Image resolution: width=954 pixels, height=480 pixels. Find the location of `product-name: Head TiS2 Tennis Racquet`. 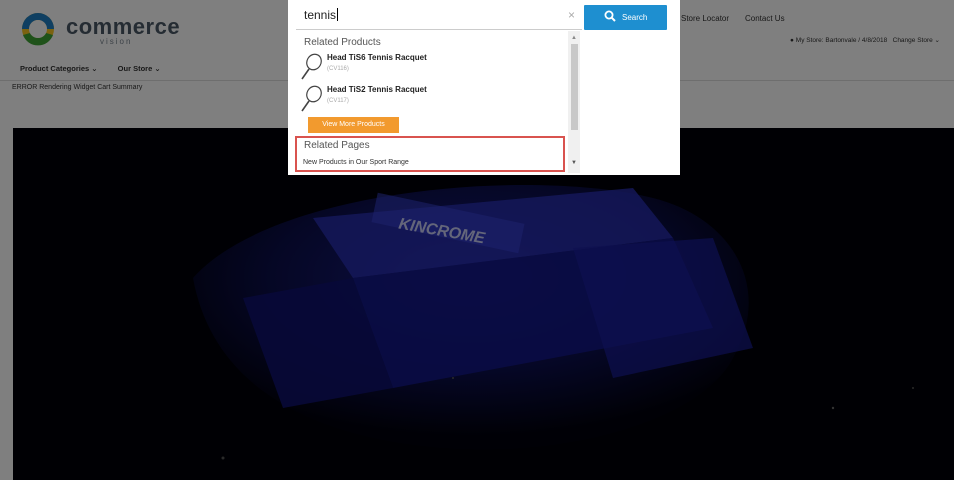

product-name: Head TiS2 Tennis Racquet is located at coordinates (377, 89).